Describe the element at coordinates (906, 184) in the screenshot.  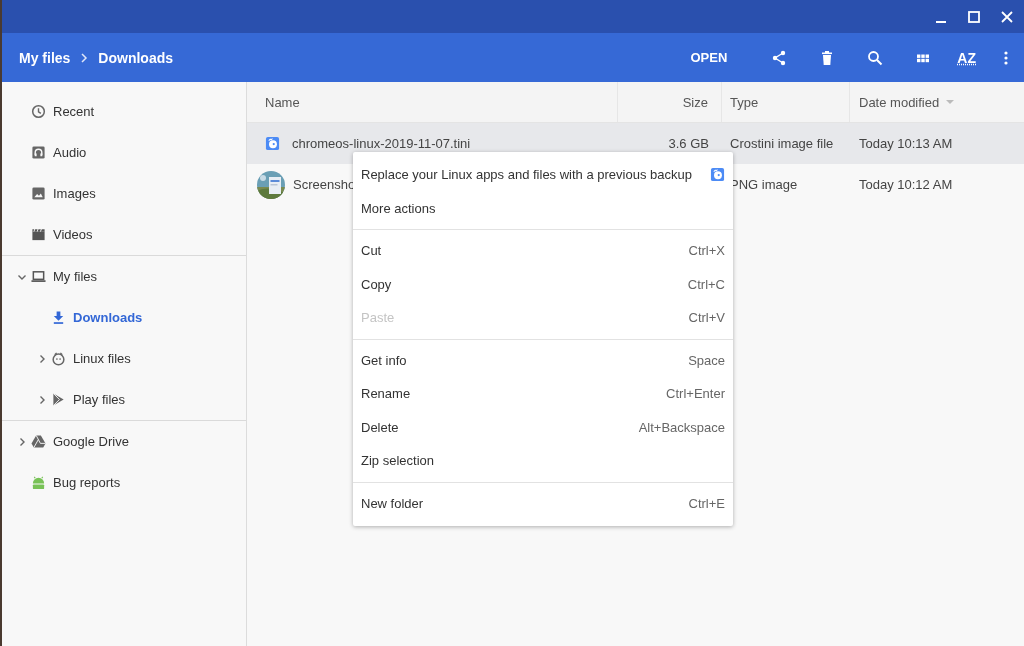
I see `date-modified: Today 10:12 AM` at that location.